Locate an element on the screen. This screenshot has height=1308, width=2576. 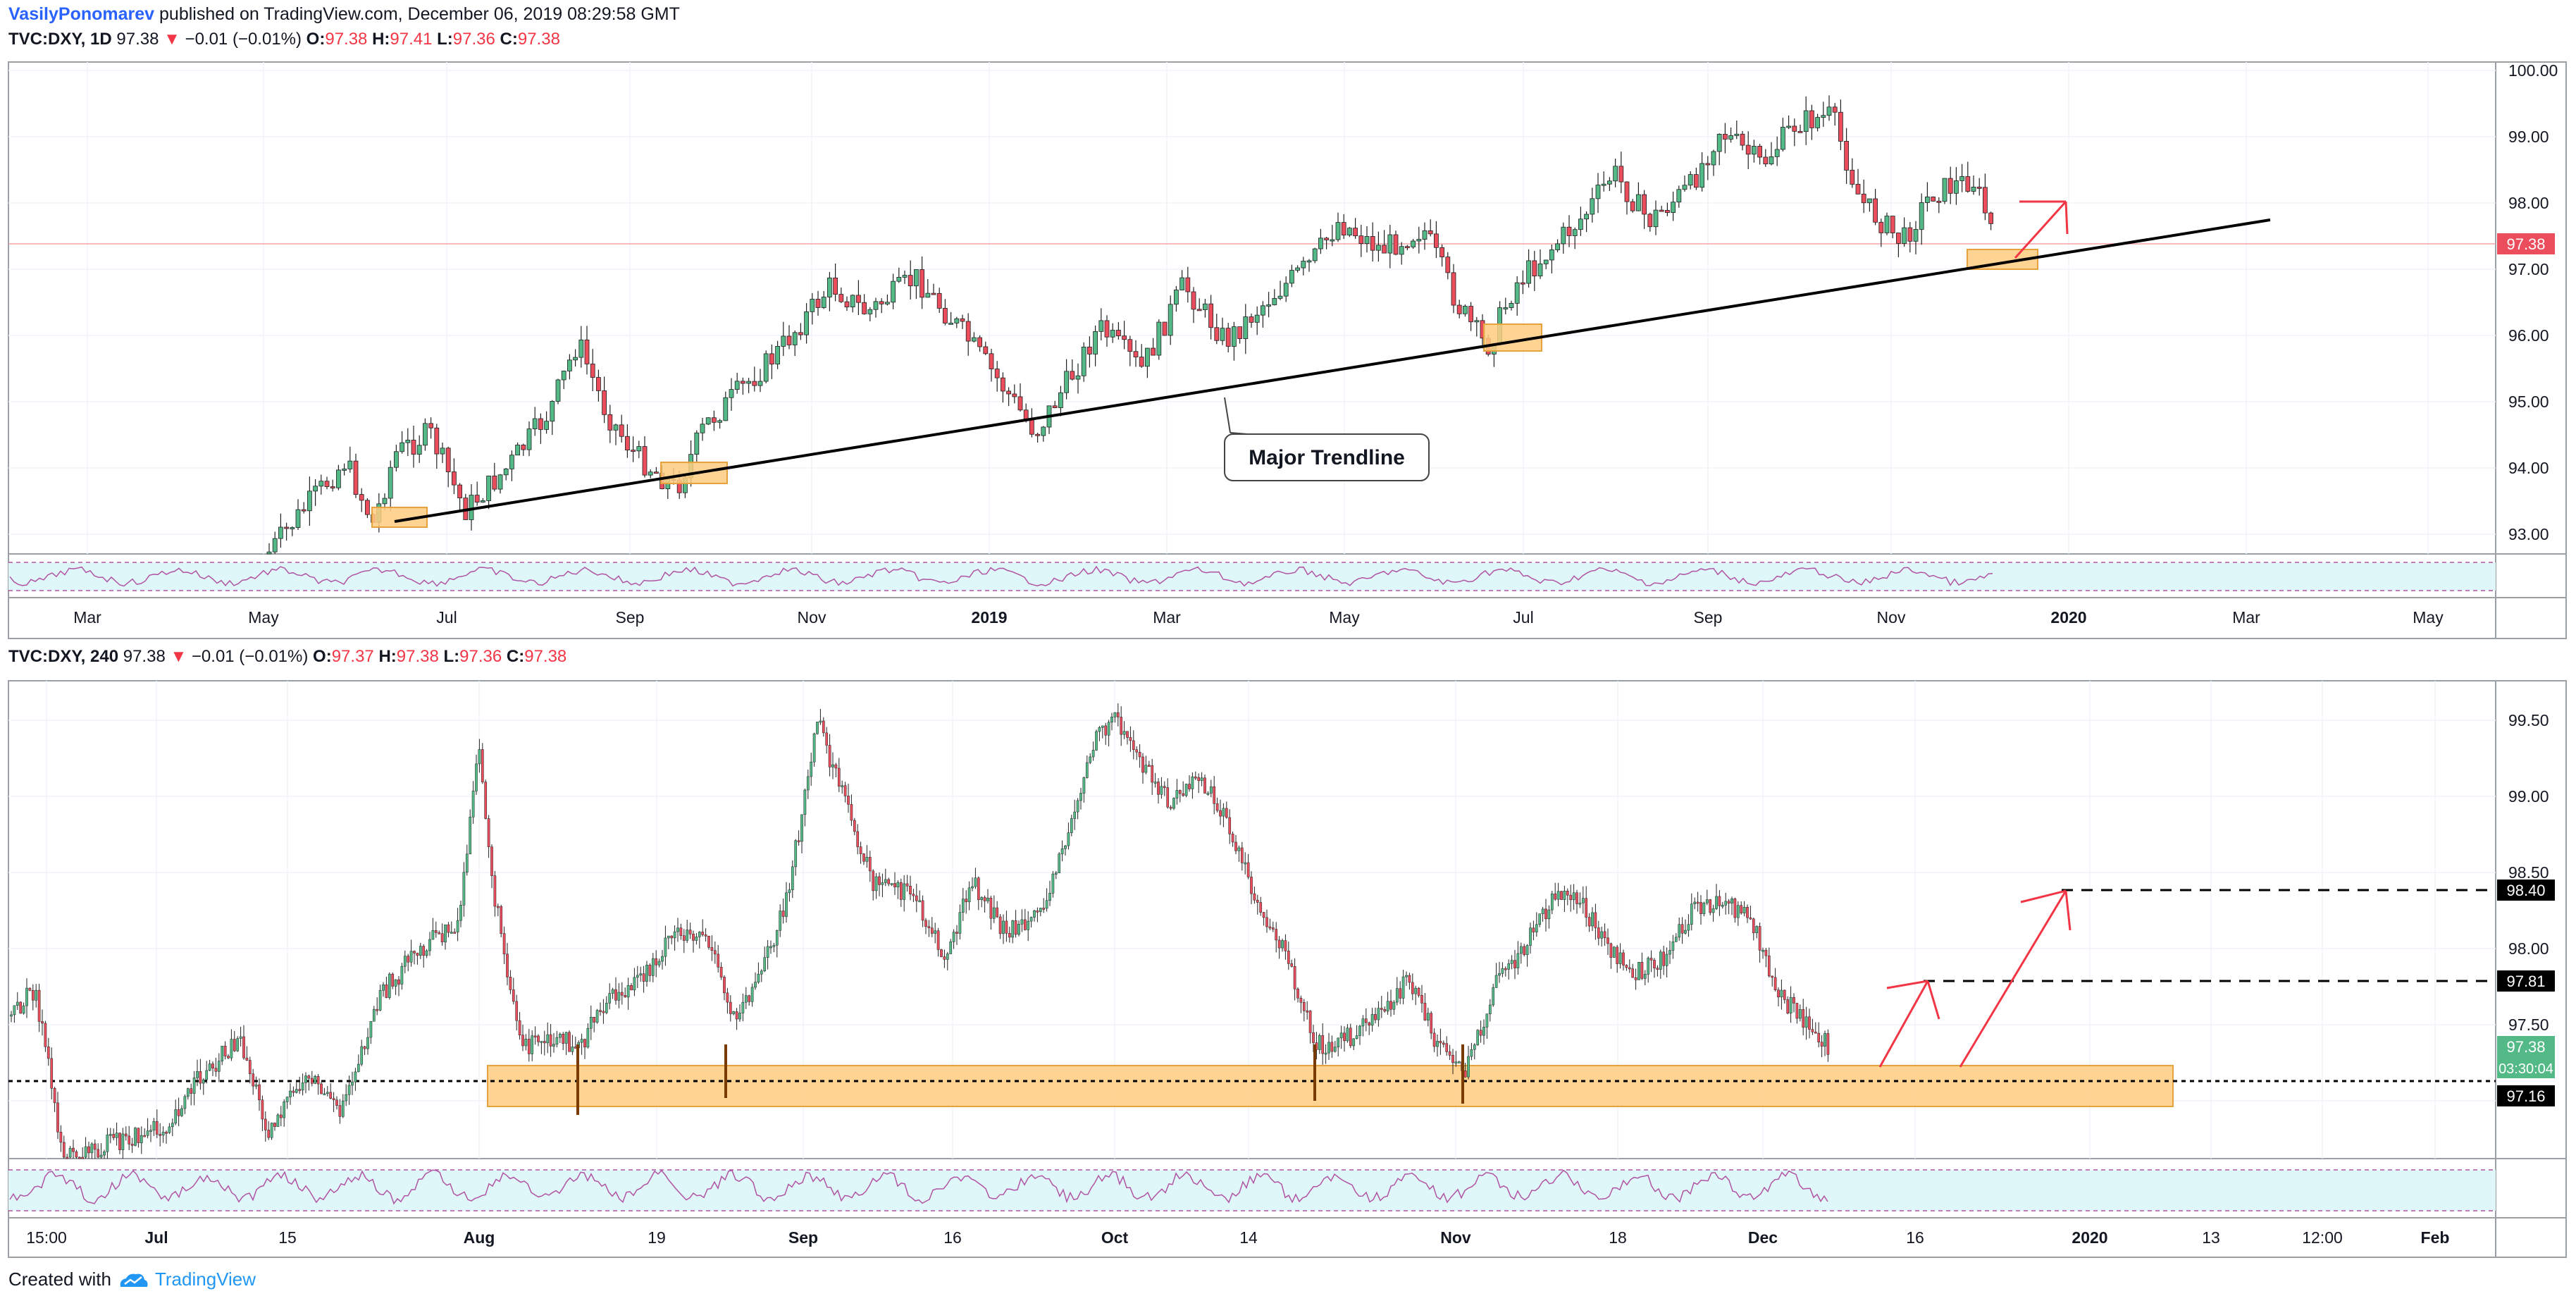
tradingview-link: TradingView is located at coordinates (205, 1279).